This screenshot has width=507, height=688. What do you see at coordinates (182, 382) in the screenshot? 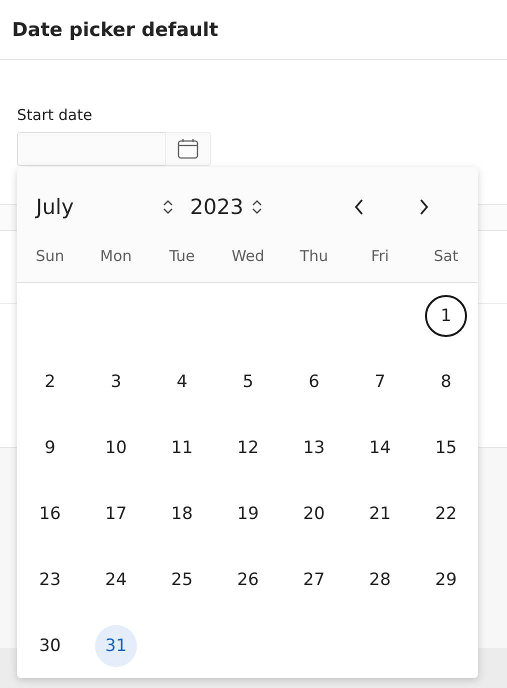
I see `day-button: 4` at bounding box center [182, 382].